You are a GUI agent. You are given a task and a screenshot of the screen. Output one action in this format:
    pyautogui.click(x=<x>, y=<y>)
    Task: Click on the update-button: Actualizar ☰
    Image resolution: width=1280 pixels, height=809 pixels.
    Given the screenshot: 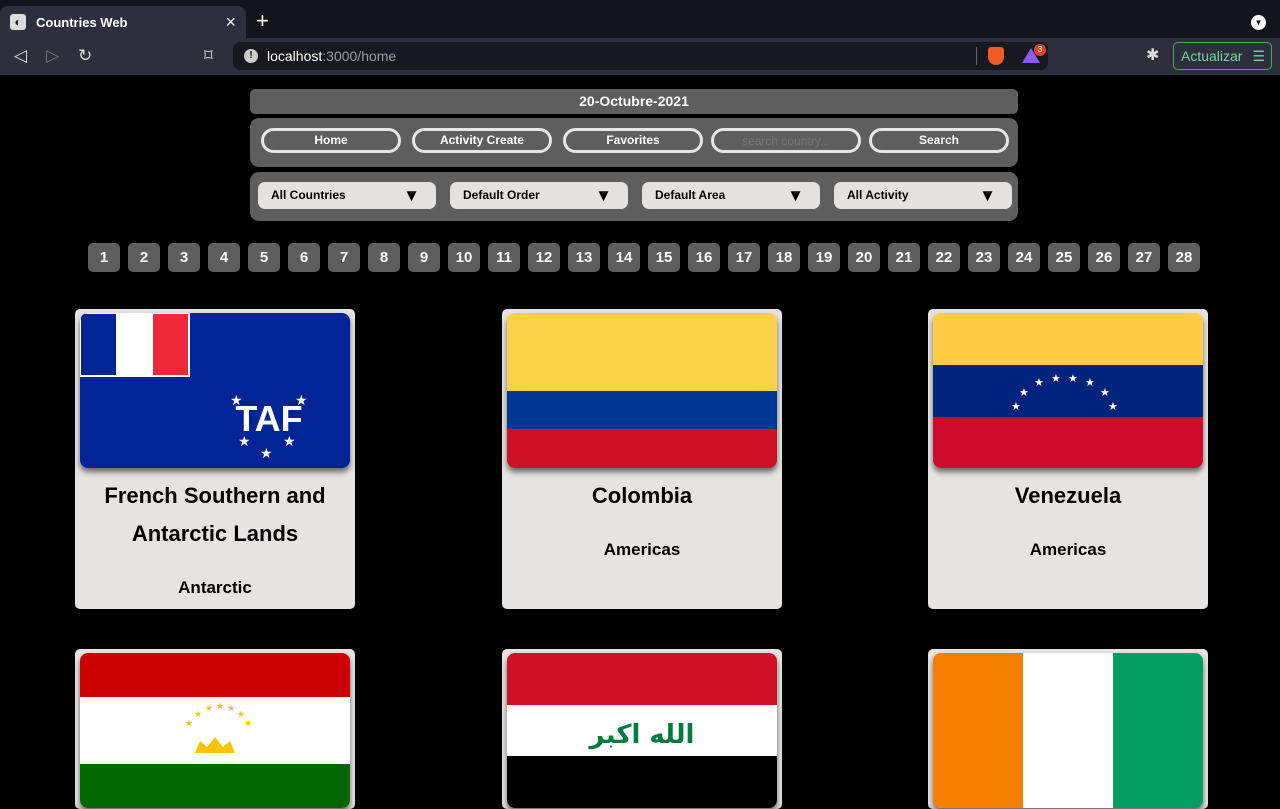 What is the action you would take?
    pyautogui.click(x=1222, y=56)
    